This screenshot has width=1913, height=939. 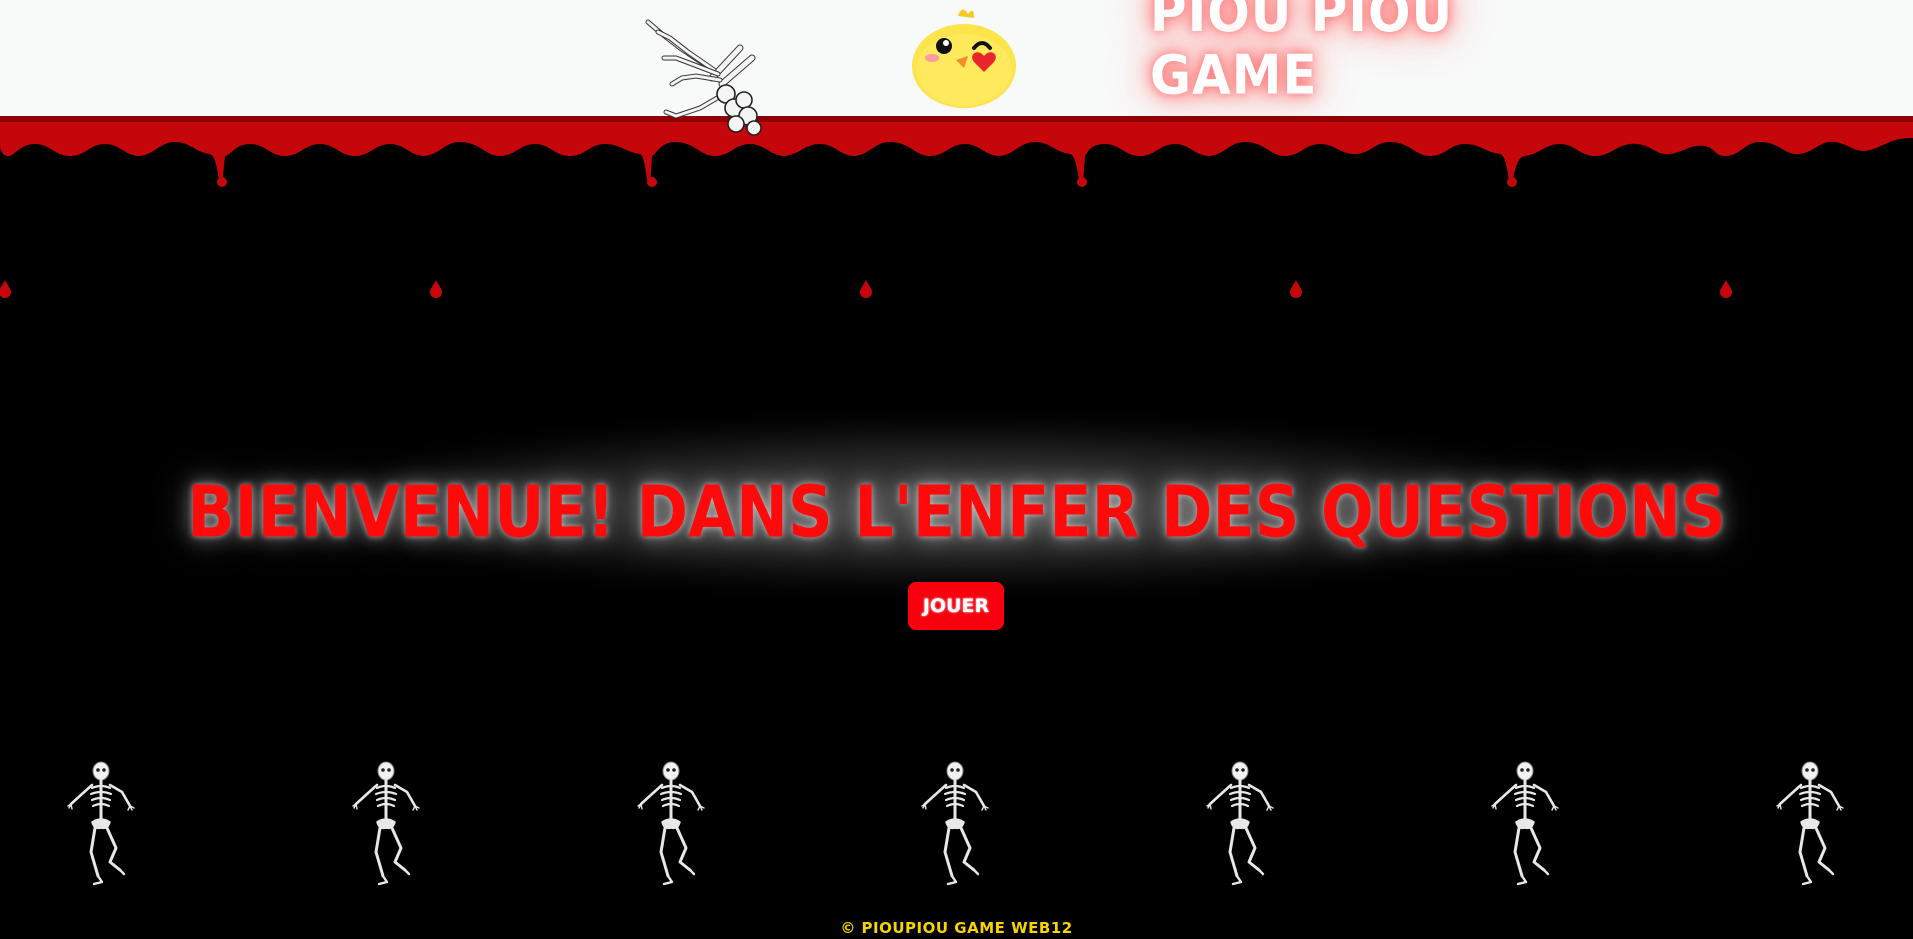 What do you see at coordinates (703, 77) in the screenshot?
I see `skeleton-hand-icon` at bounding box center [703, 77].